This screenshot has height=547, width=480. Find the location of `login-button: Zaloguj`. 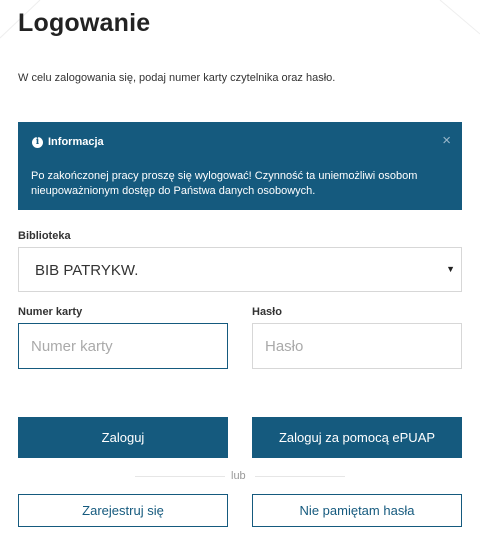

login-button: Zaloguj is located at coordinates (123, 437).